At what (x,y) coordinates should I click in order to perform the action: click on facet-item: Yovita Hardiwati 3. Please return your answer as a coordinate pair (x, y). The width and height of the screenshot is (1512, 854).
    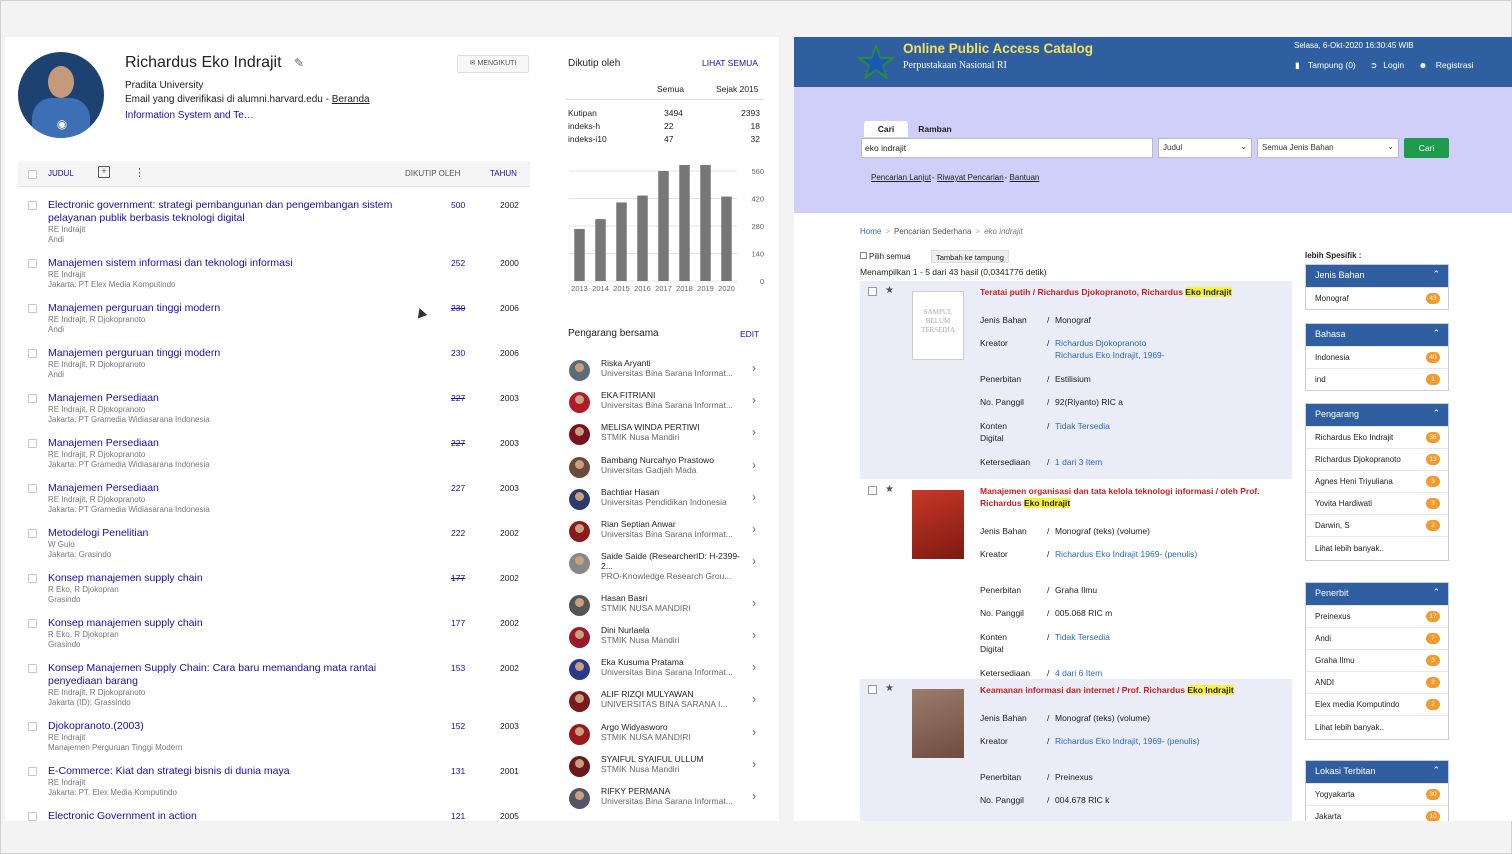
    Looking at the image, I should click on (1377, 503).